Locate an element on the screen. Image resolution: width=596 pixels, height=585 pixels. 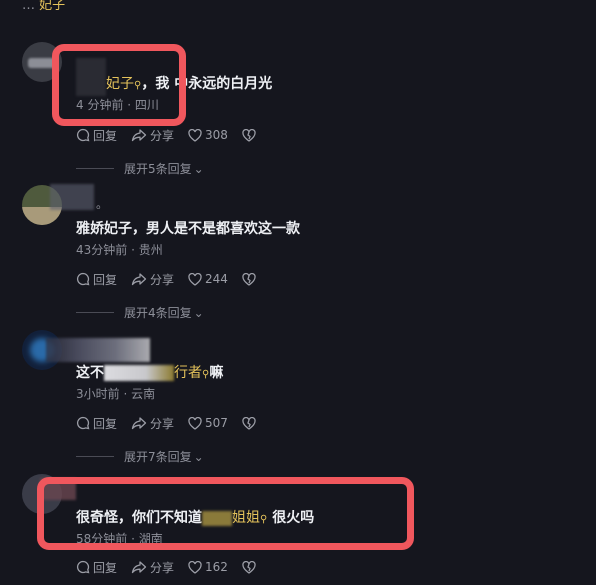
expand-replies: 展开4条回复 ⌄ is located at coordinates (140, 312).